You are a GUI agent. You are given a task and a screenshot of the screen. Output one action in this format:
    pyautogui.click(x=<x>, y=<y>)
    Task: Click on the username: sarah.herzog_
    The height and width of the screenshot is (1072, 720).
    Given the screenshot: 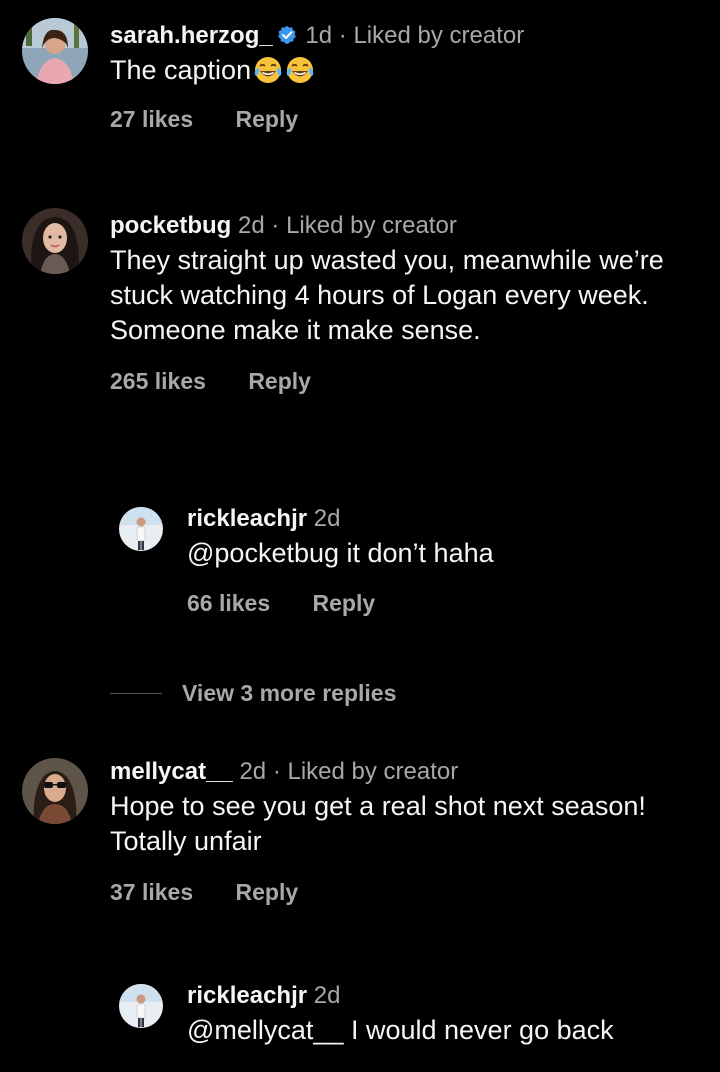 What is the action you would take?
    pyautogui.click(x=191, y=35)
    